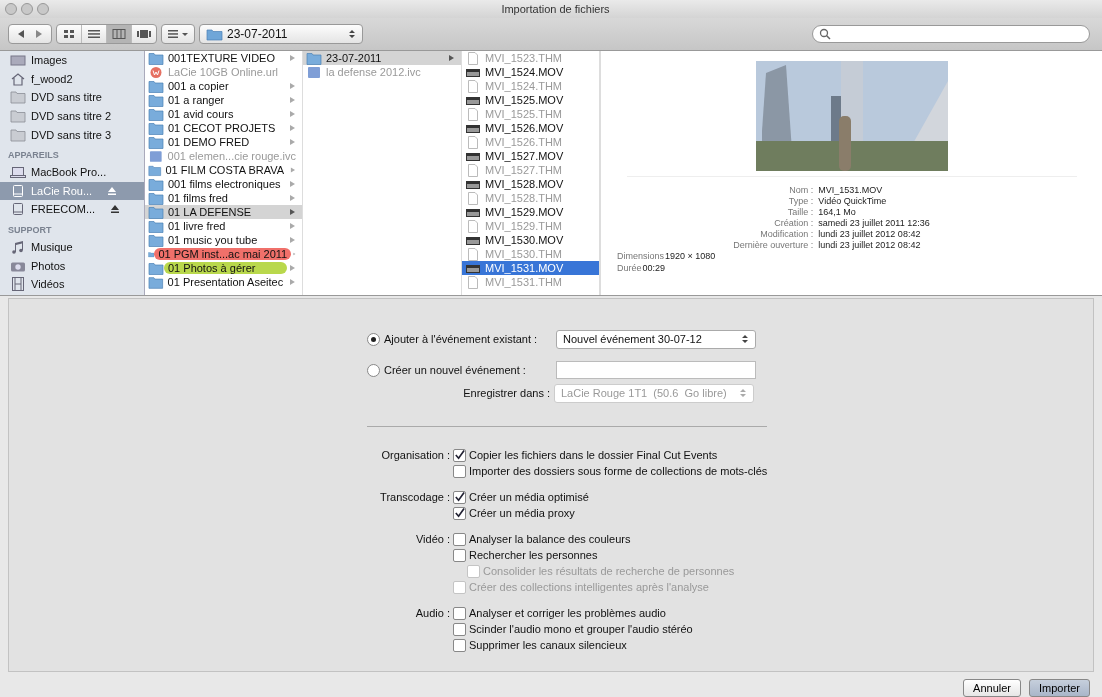  What do you see at coordinates (118, 34) in the screenshot?
I see `column-view-icon` at bounding box center [118, 34].